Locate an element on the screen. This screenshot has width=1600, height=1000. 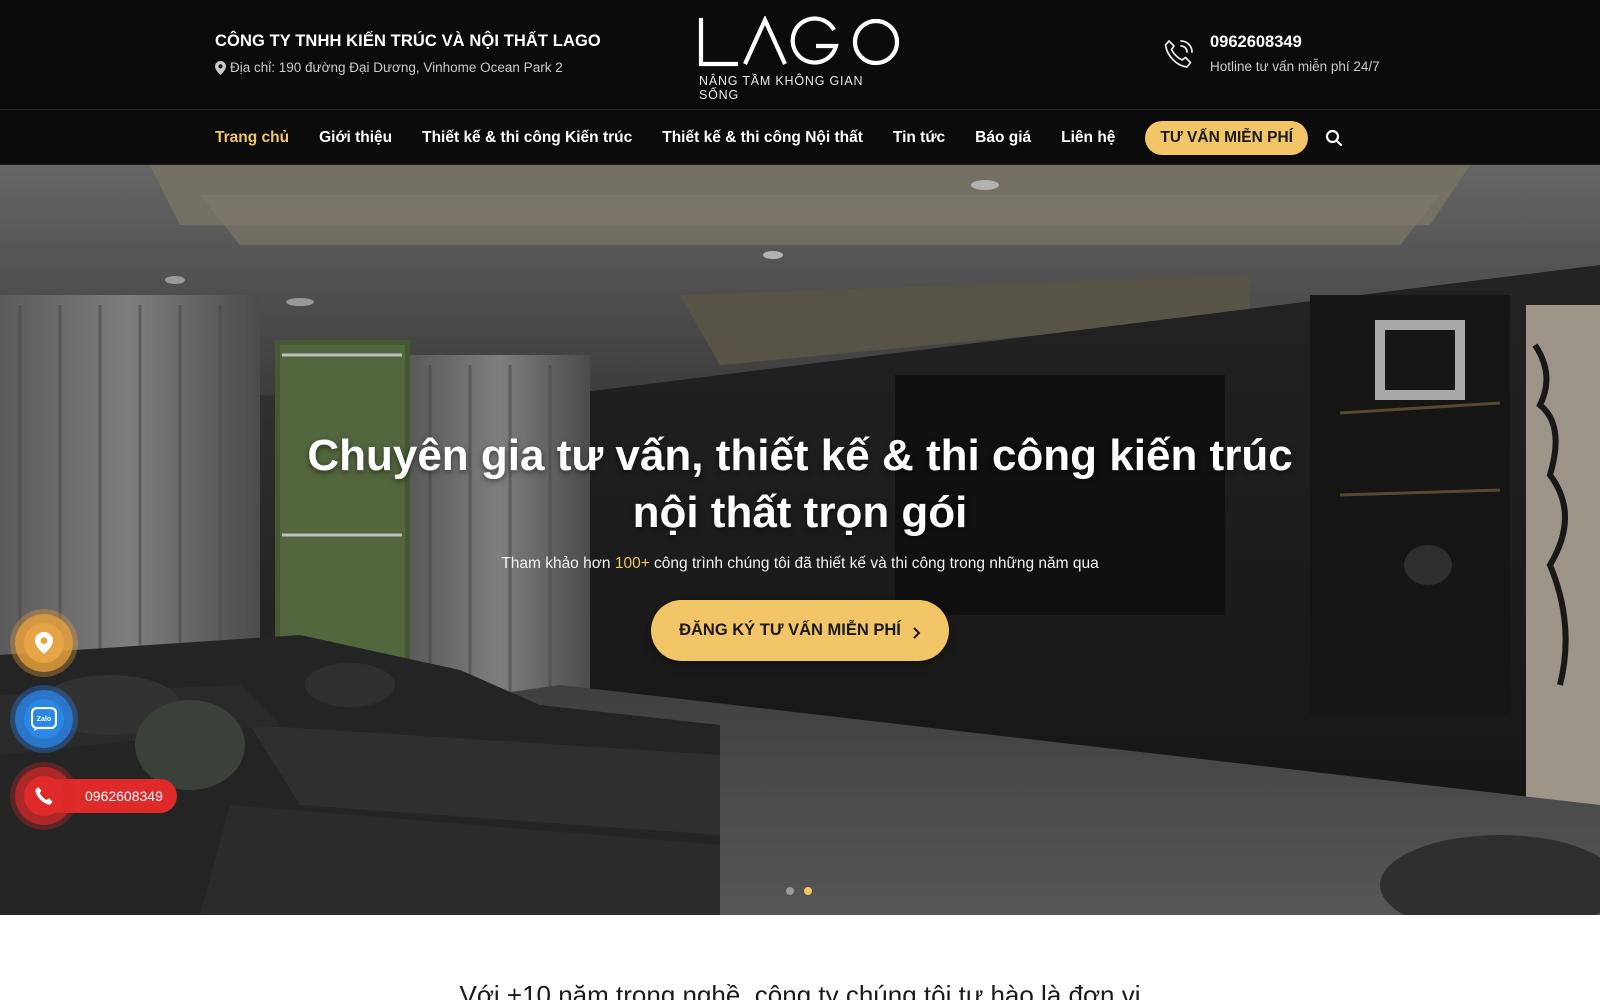
lago-logo: NÂNG TẦM KHÔNG GIAN SỐNG is located at coordinates (800, 59).